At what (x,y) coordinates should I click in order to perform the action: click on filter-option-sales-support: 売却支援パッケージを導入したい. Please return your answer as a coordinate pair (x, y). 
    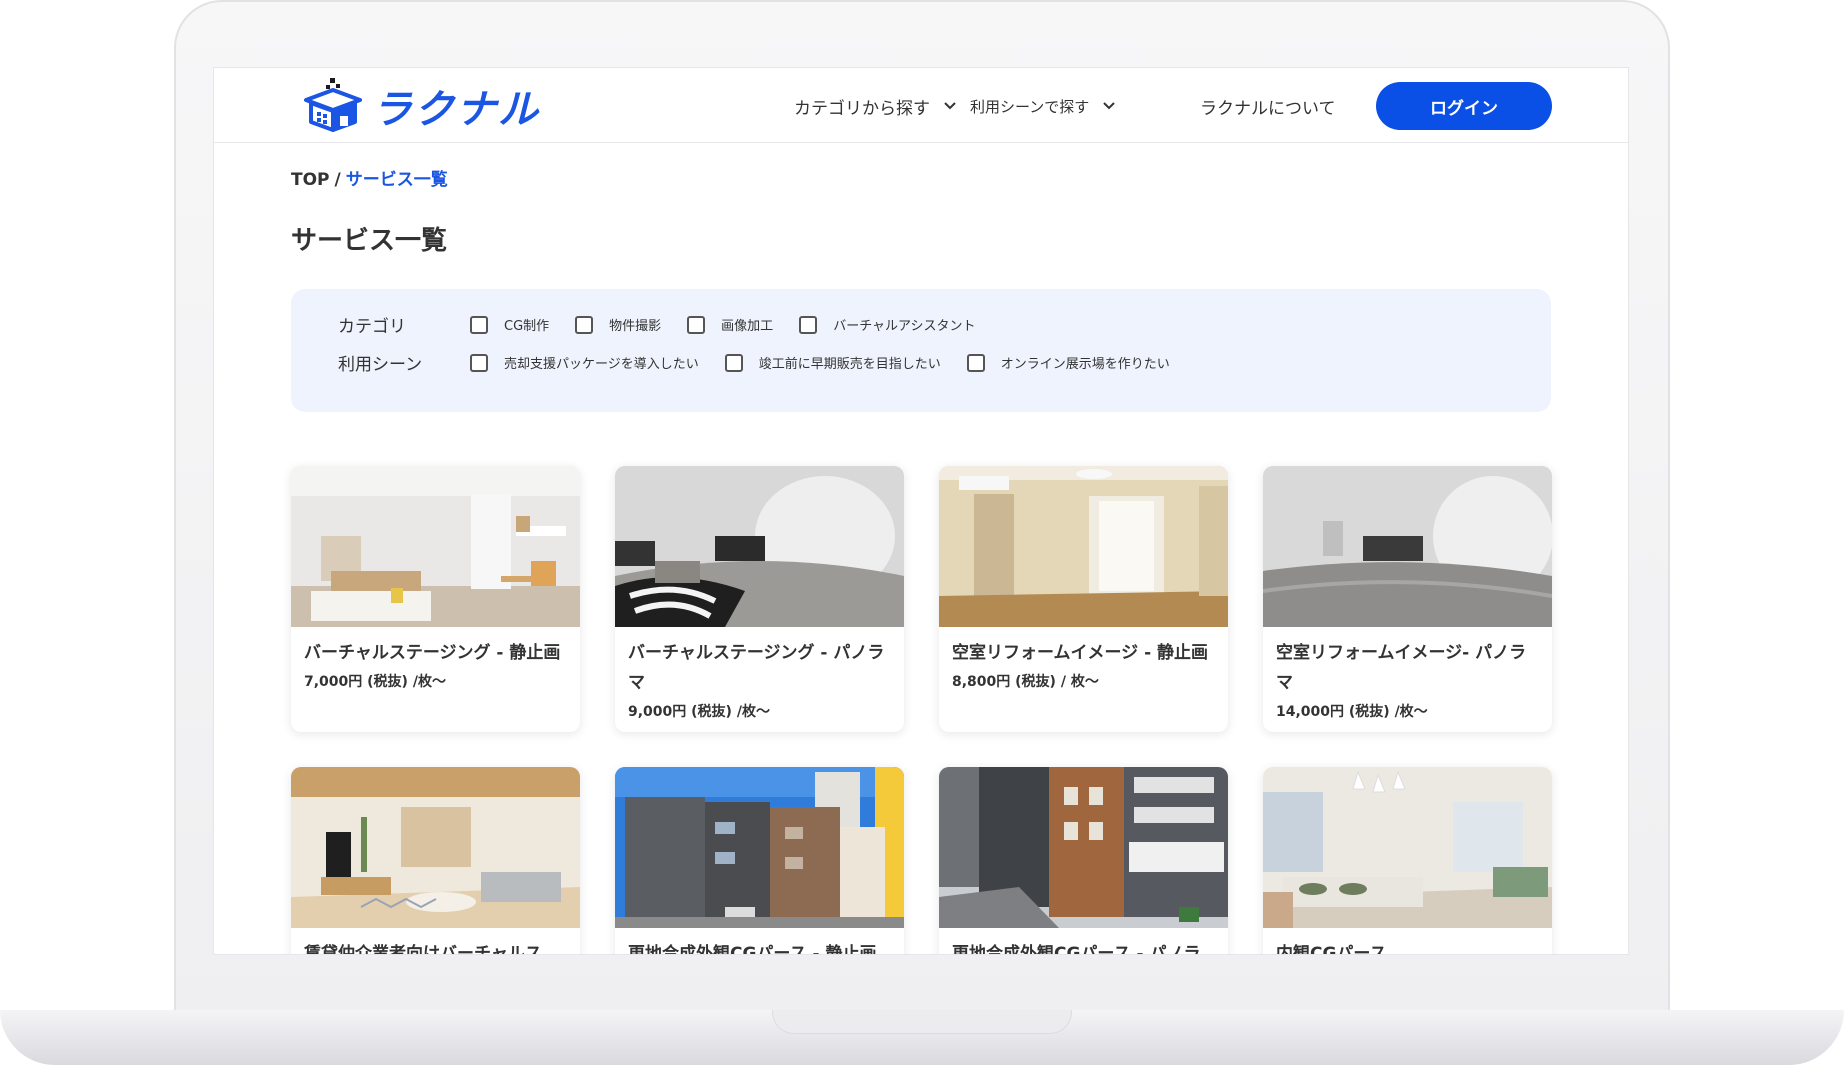
    Looking at the image, I should click on (584, 362).